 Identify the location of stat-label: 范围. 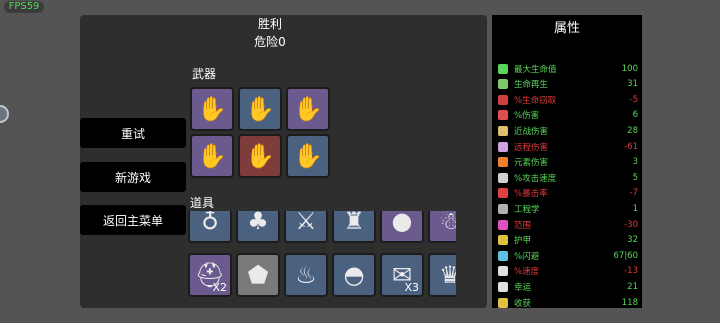
(523, 225).